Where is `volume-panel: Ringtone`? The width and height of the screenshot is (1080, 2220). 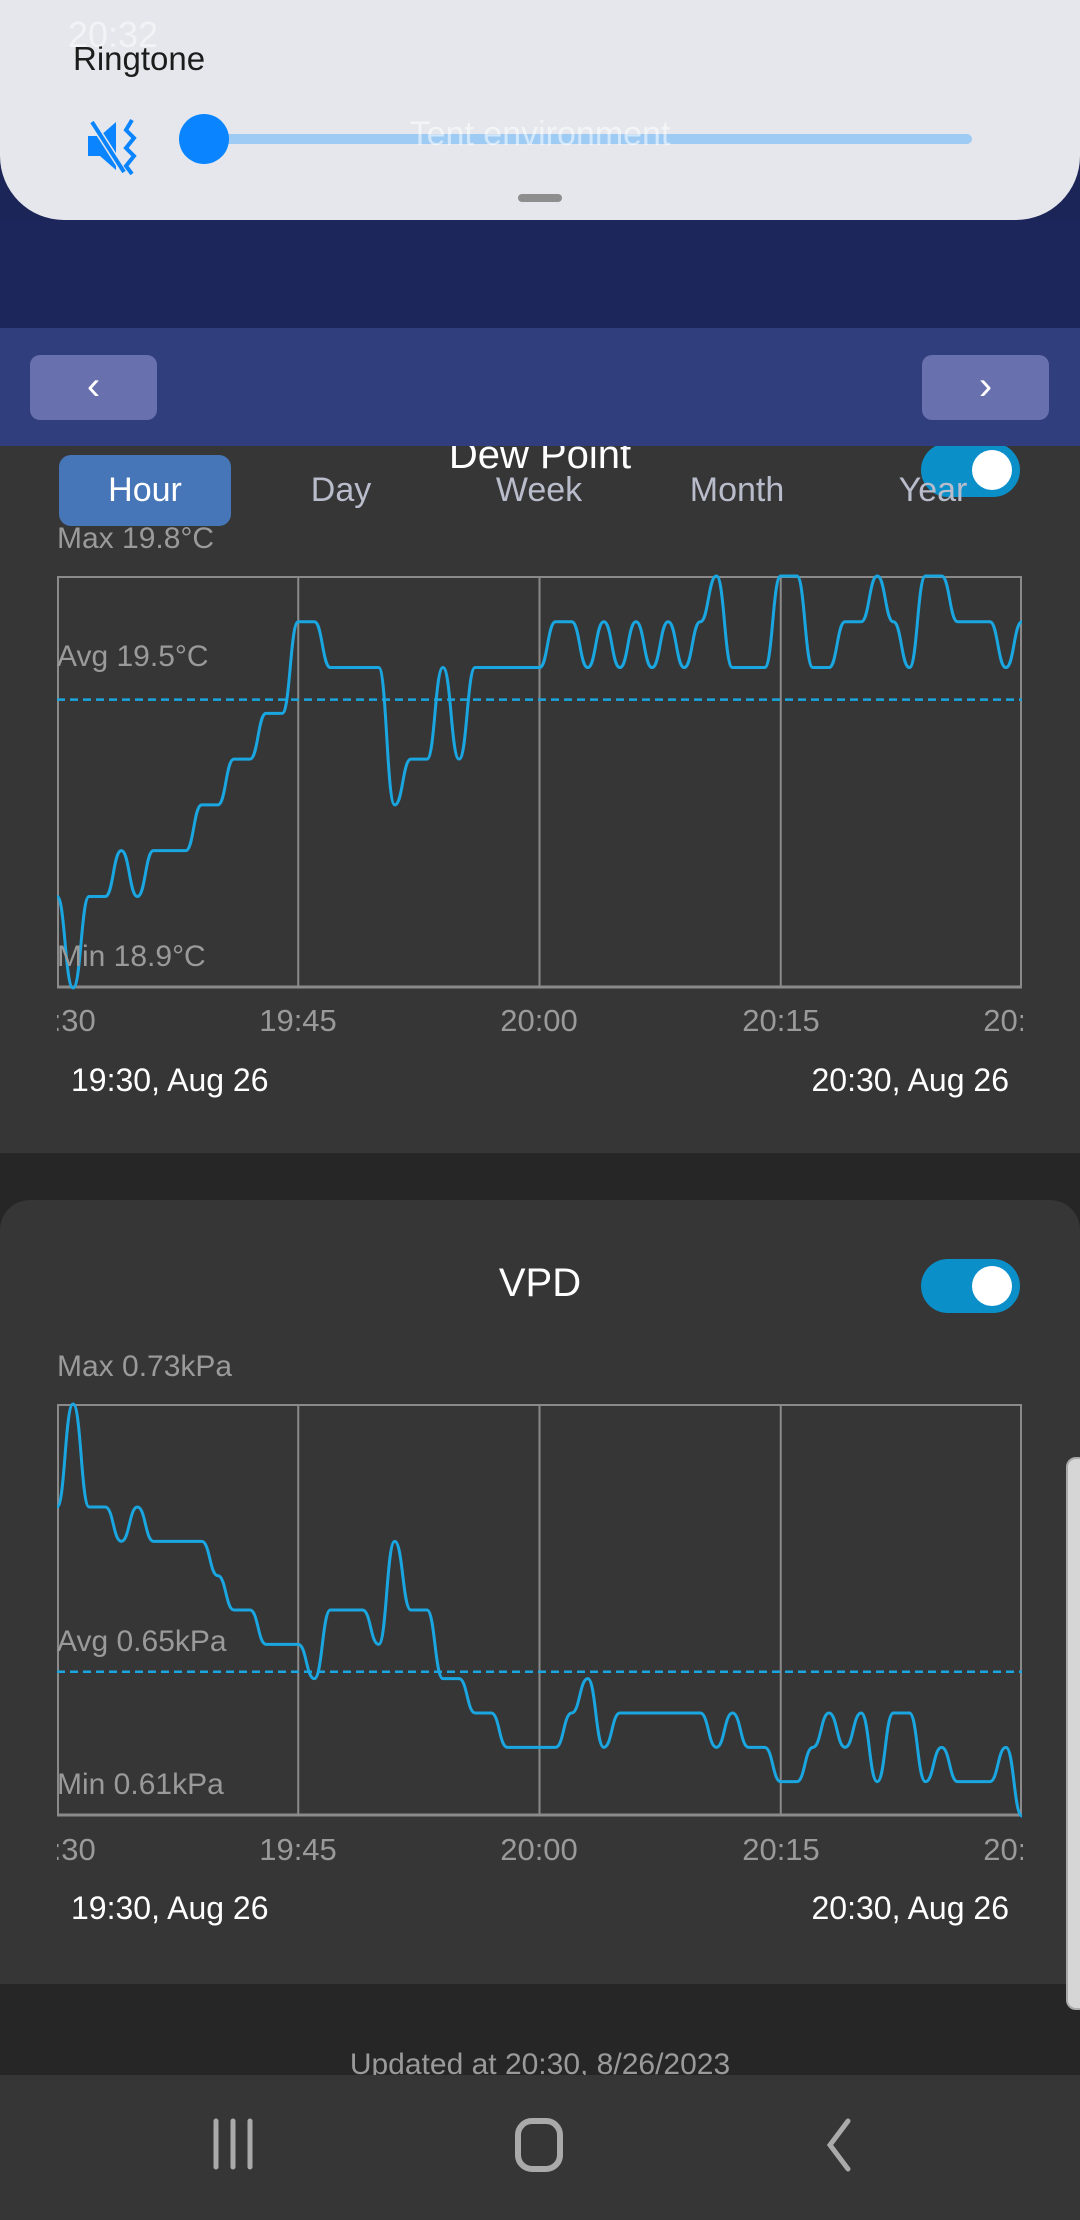
volume-panel: Ringtone is located at coordinates (540, 110).